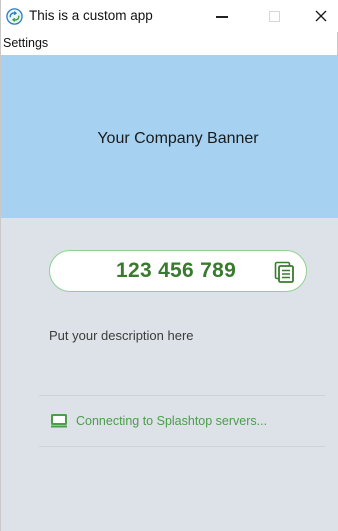 The image size is (338, 531). Describe the element at coordinates (121, 335) in the screenshot. I see `description-text: Put your description here` at that location.